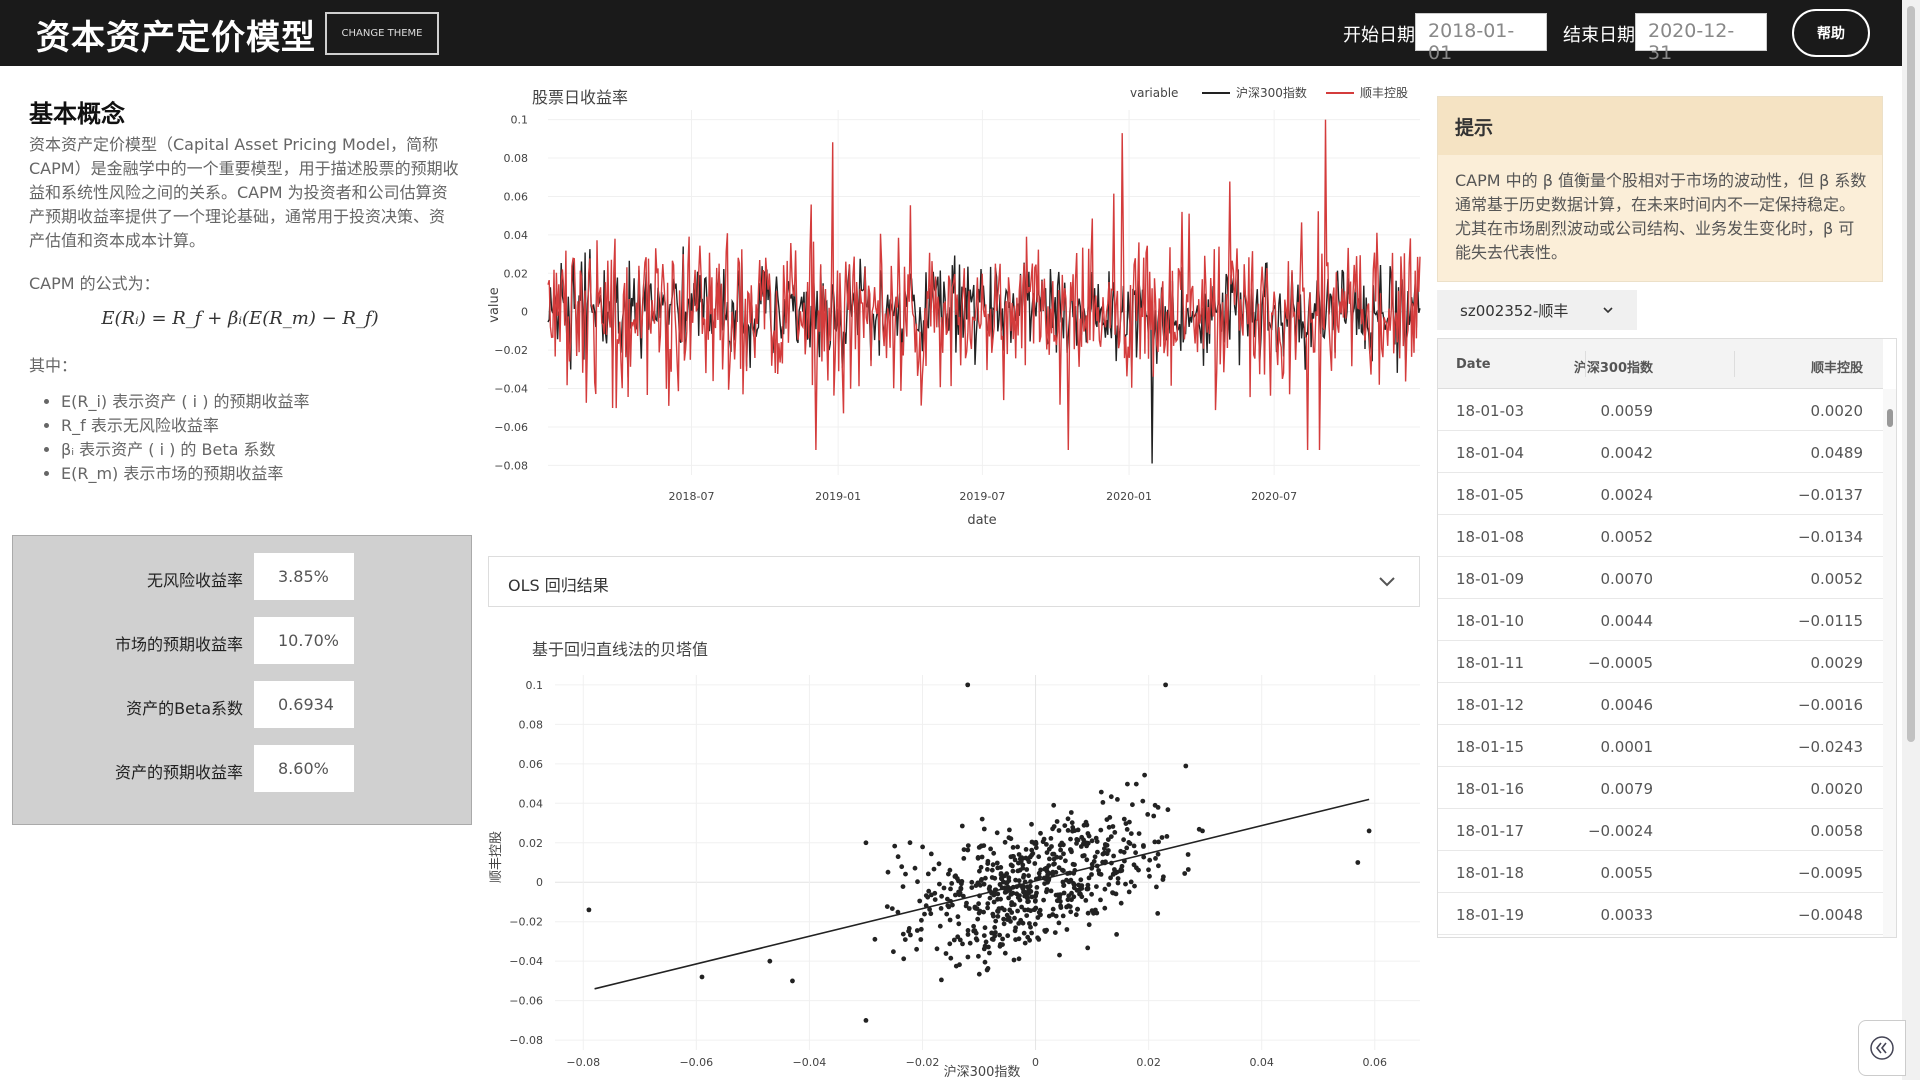 The width and height of the screenshot is (1920, 1080). Describe the element at coordinates (1837, 366) in the screenshot. I see `column-header-stock: 顺丰控股` at that location.